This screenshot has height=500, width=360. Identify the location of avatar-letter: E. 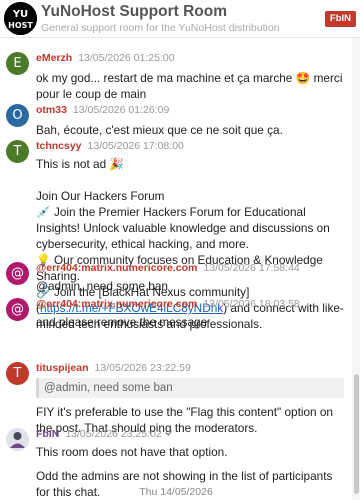
(17, 63).